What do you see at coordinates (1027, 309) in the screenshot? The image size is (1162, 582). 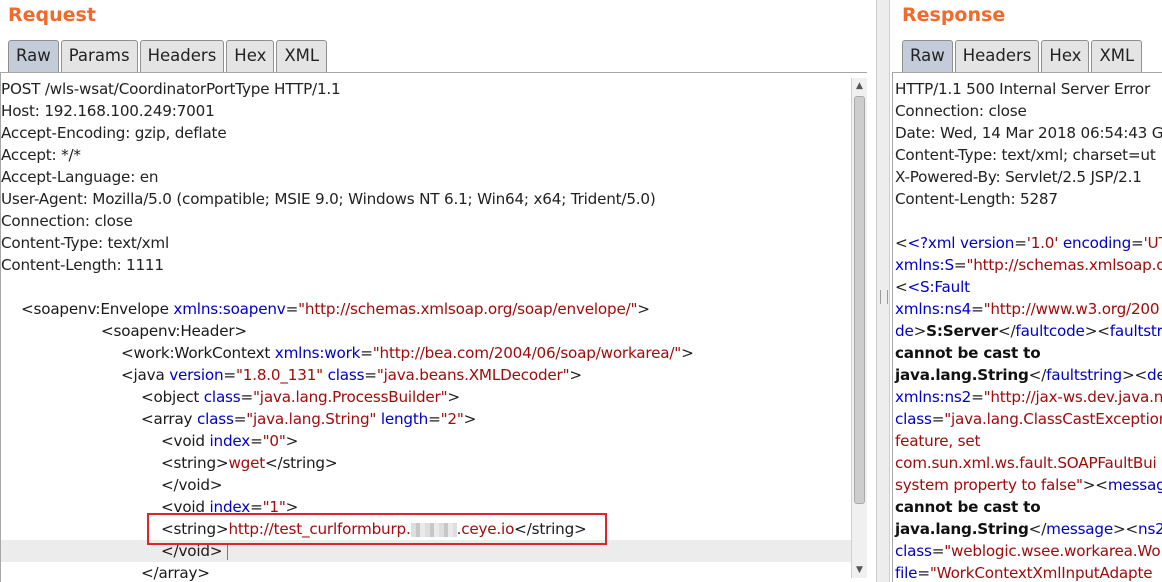 I see `response-body-line: xmlns:ns4="http://www.w3.org/200` at bounding box center [1027, 309].